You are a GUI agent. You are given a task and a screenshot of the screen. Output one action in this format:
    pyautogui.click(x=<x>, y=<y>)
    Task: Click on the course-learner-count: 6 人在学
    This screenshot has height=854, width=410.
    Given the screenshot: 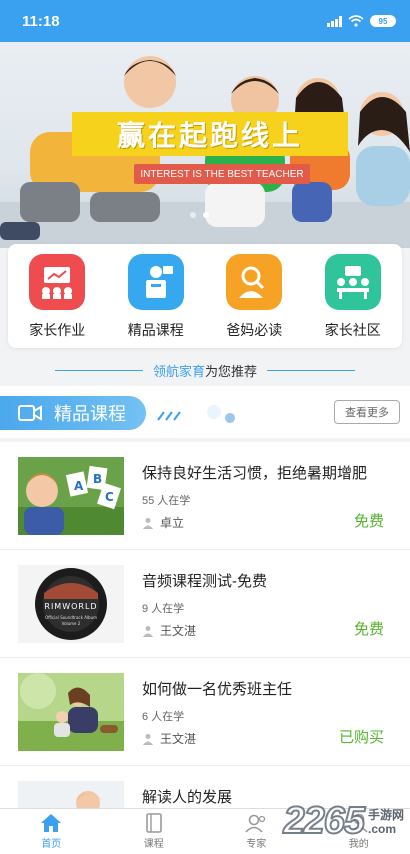 What is the action you would take?
    pyautogui.click(x=163, y=717)
    